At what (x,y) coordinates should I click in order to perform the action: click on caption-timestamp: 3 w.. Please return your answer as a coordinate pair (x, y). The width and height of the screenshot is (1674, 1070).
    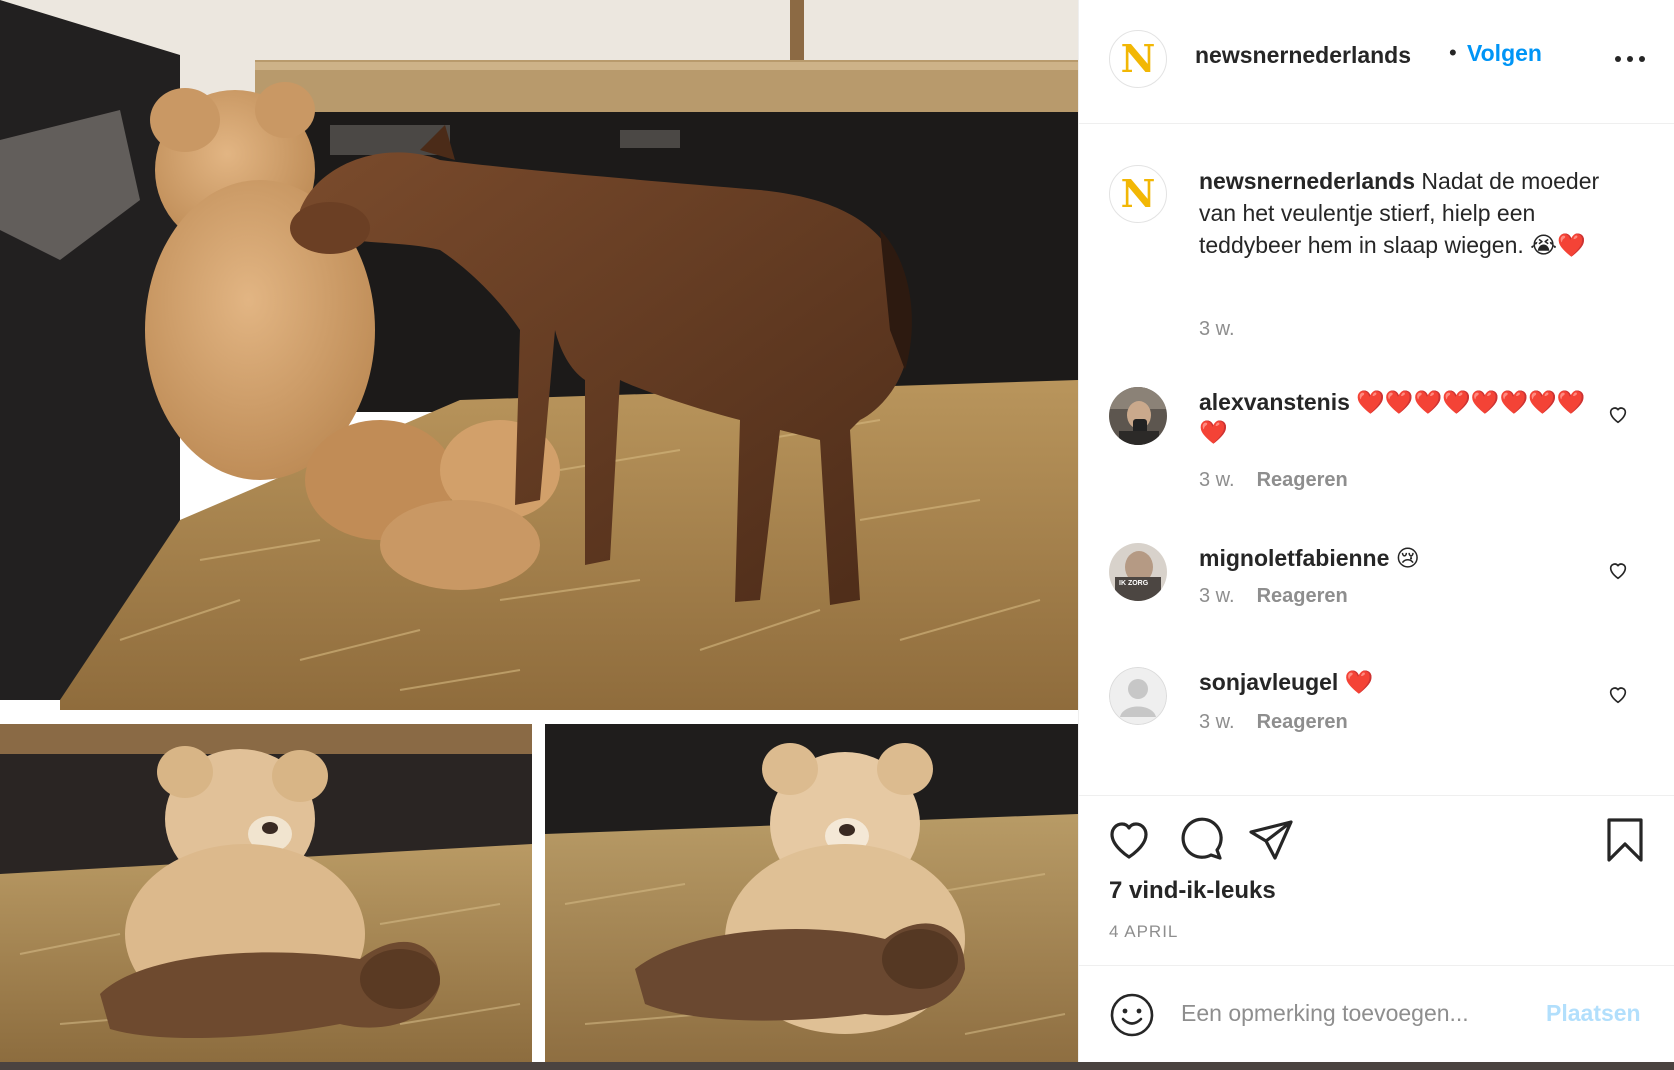
    Looking at the image, I should click on (1217, 329).